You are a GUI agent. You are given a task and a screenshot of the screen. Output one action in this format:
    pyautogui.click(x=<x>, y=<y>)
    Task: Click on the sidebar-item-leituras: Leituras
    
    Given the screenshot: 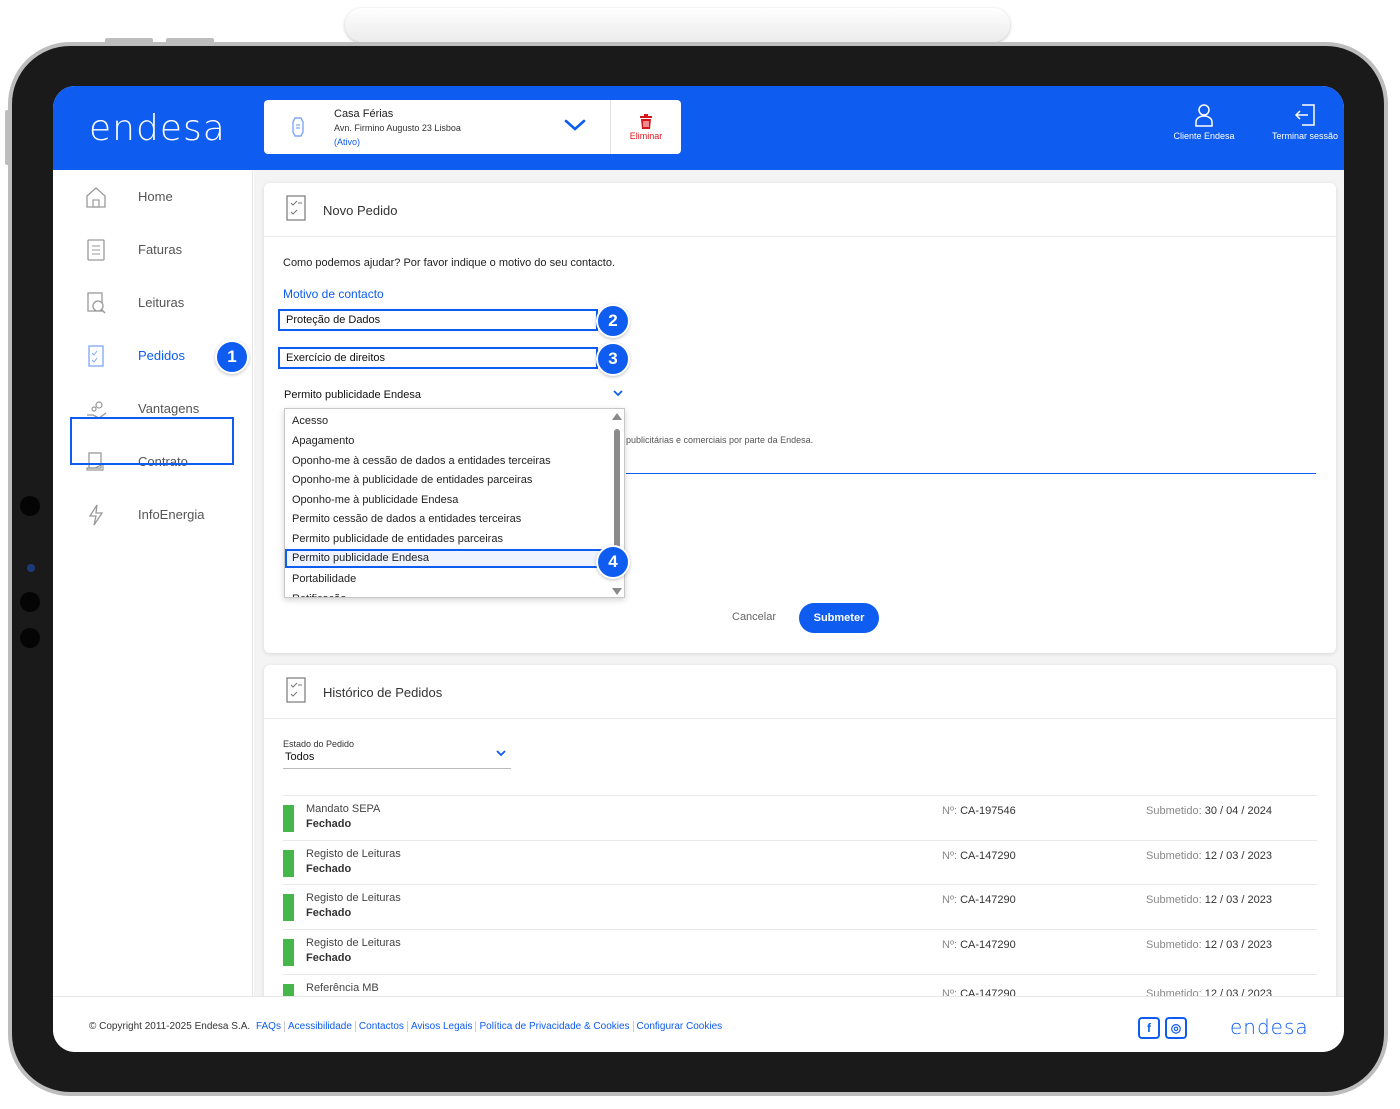 What is the action you would take?
    pyautogui.click(x=153, y=303)
    